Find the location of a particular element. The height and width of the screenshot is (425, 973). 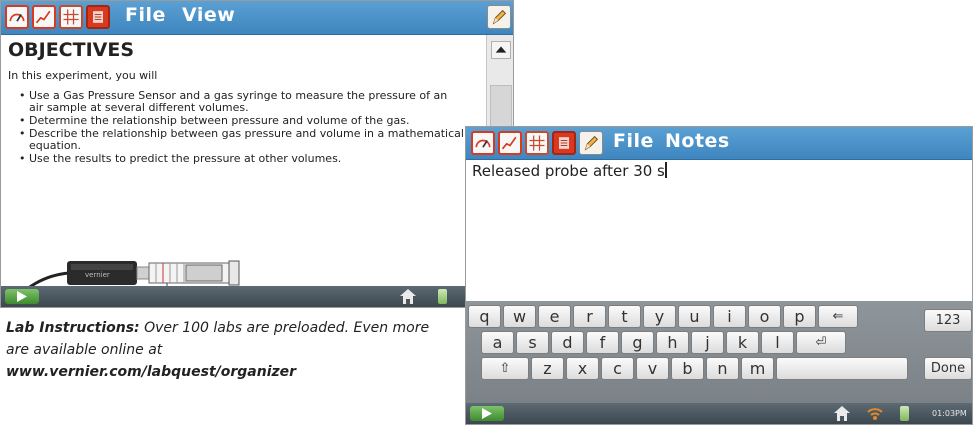

shift-key: ⇧ is located at coordinates (505, 368).